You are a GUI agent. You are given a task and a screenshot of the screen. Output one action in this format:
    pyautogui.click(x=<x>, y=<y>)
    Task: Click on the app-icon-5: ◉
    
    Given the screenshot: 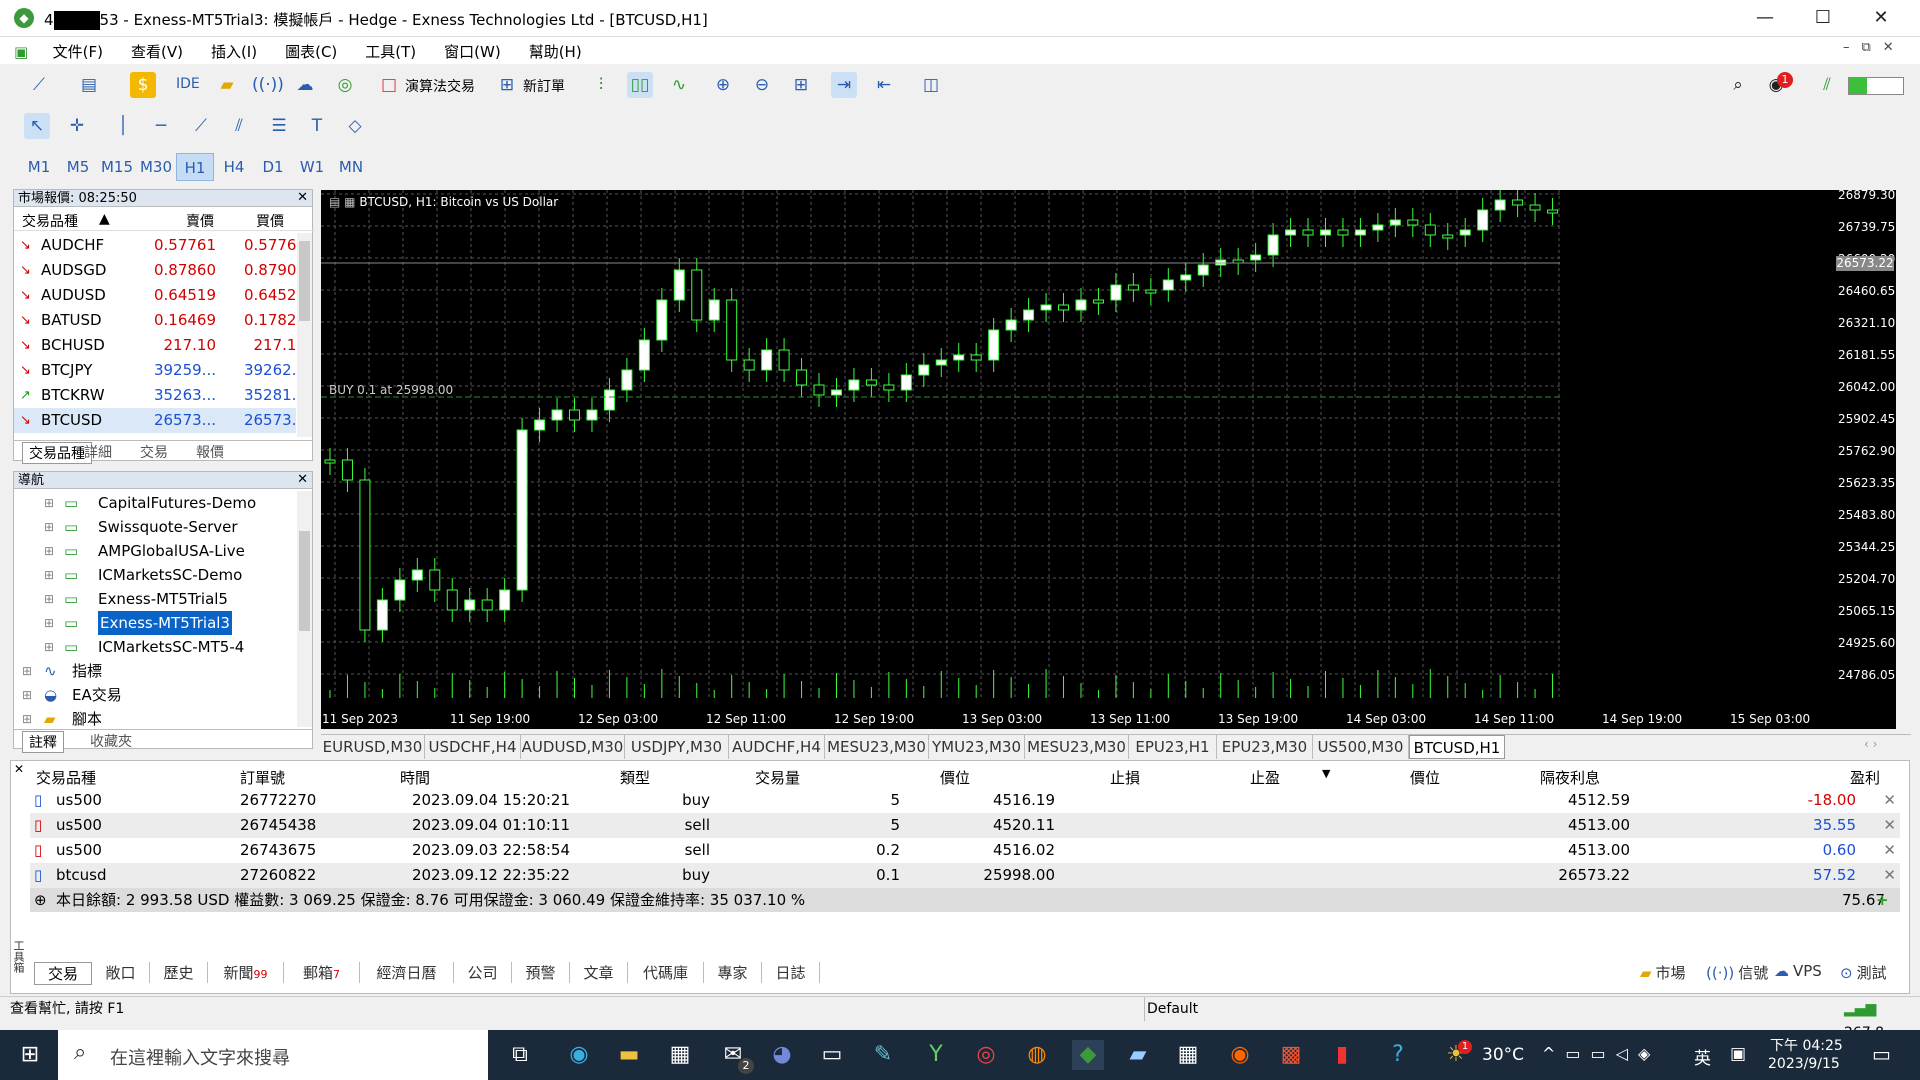 What is the action you would take?
    pyautogui.click(x=1240, y=1055)
    